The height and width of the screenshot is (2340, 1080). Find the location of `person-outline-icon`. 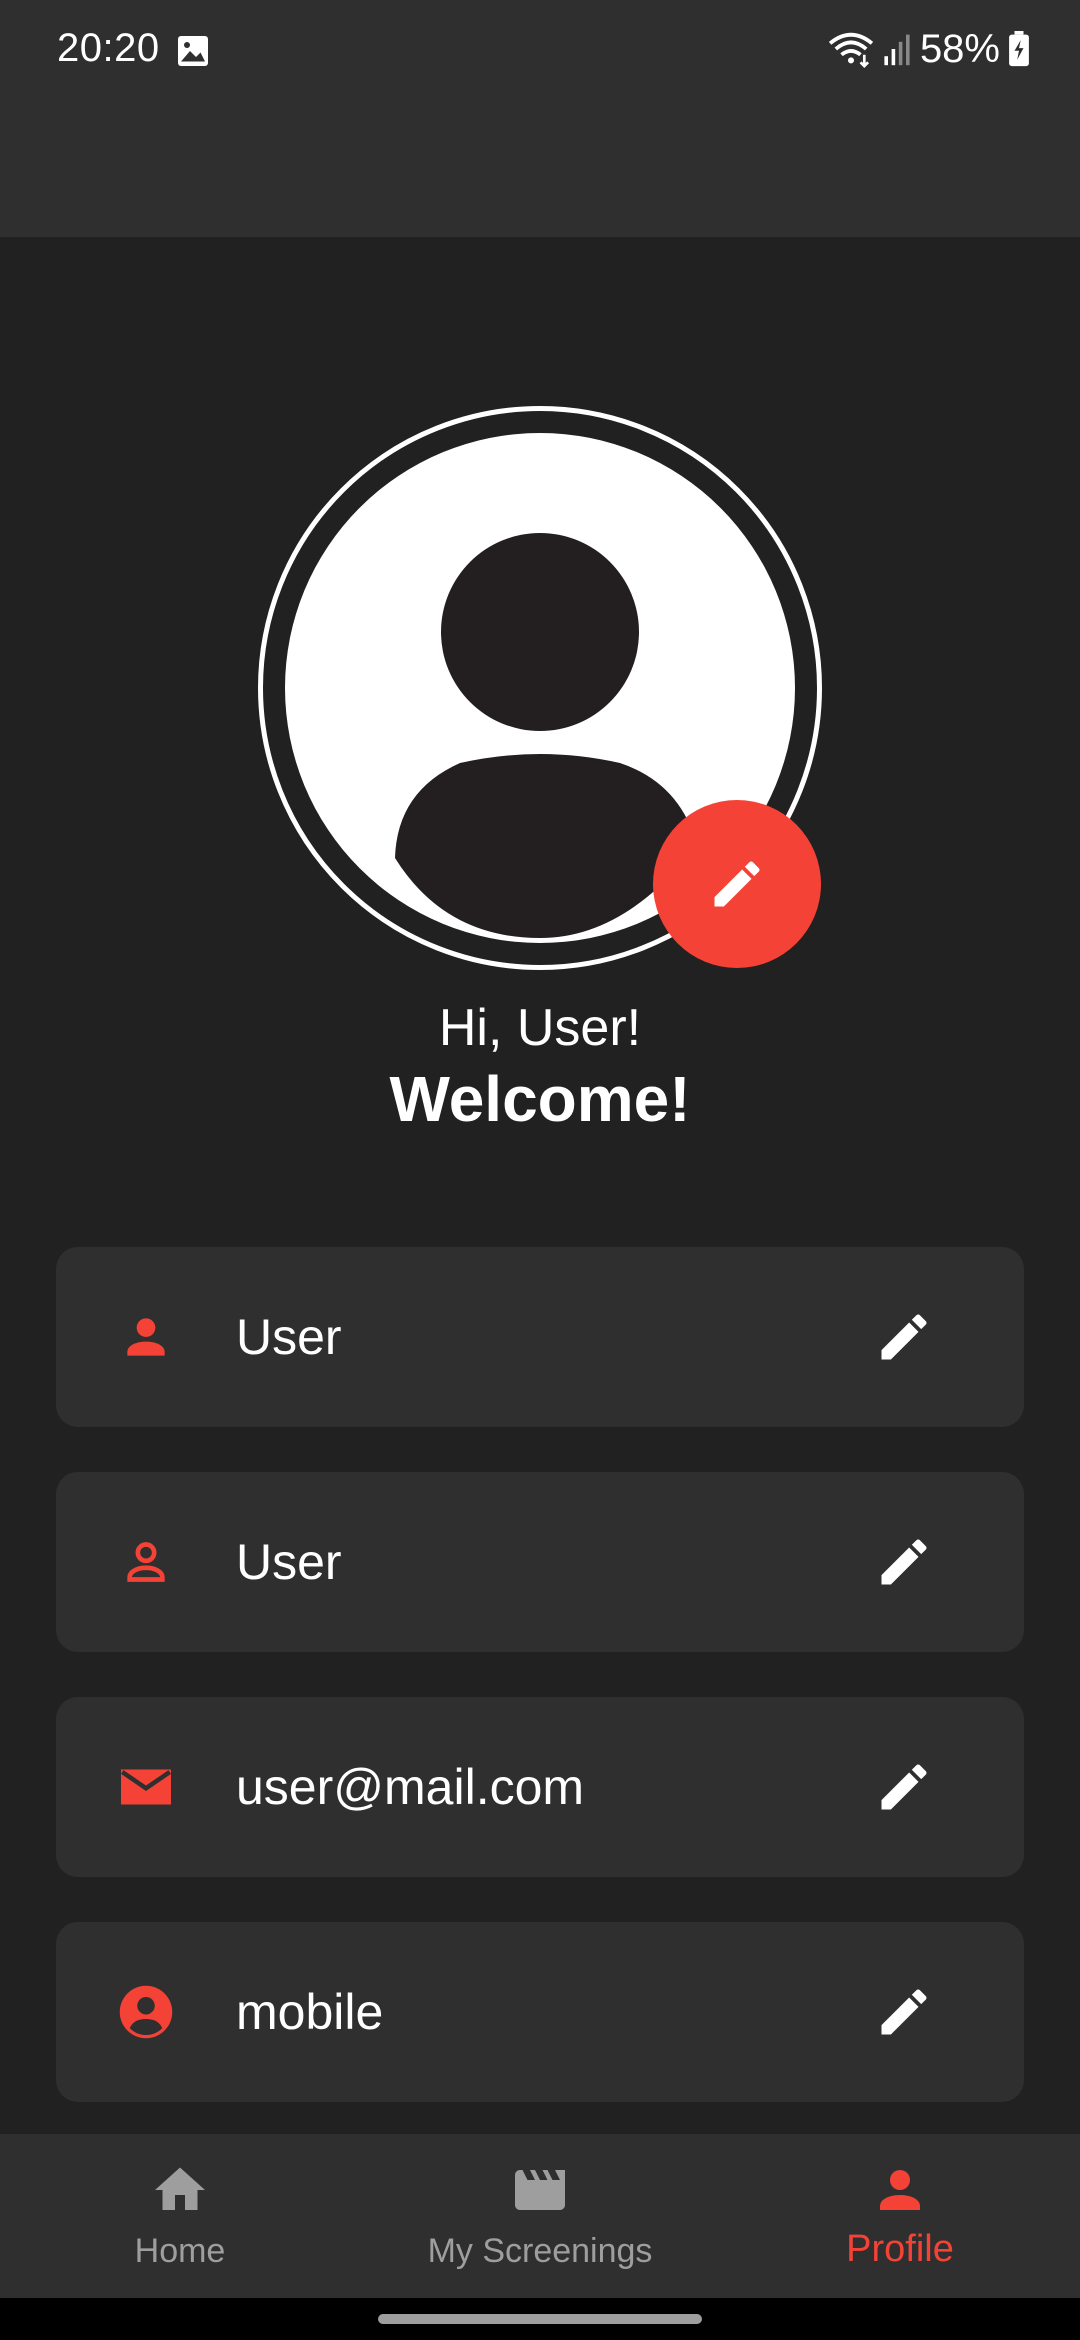

person-outline-icon is located at coordinates (146, 1562).